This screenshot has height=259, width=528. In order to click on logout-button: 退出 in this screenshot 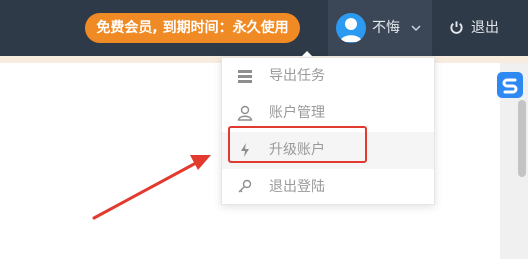, I will do `click(487, 28)`.